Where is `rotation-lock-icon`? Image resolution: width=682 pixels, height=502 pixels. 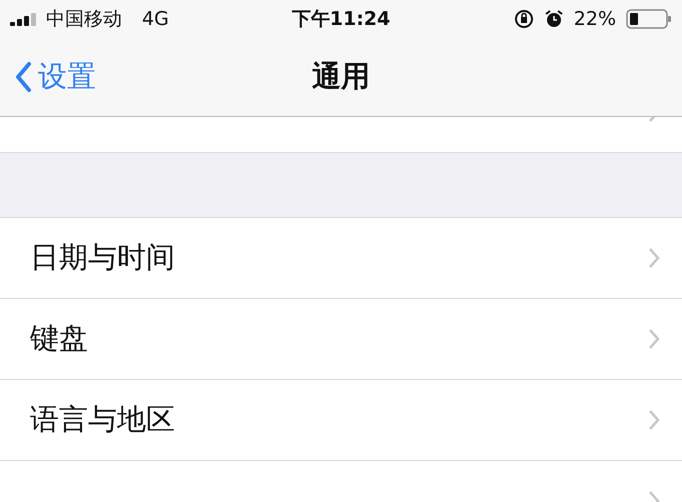
rotation-lock-icon is located at coordinates (524, 19).